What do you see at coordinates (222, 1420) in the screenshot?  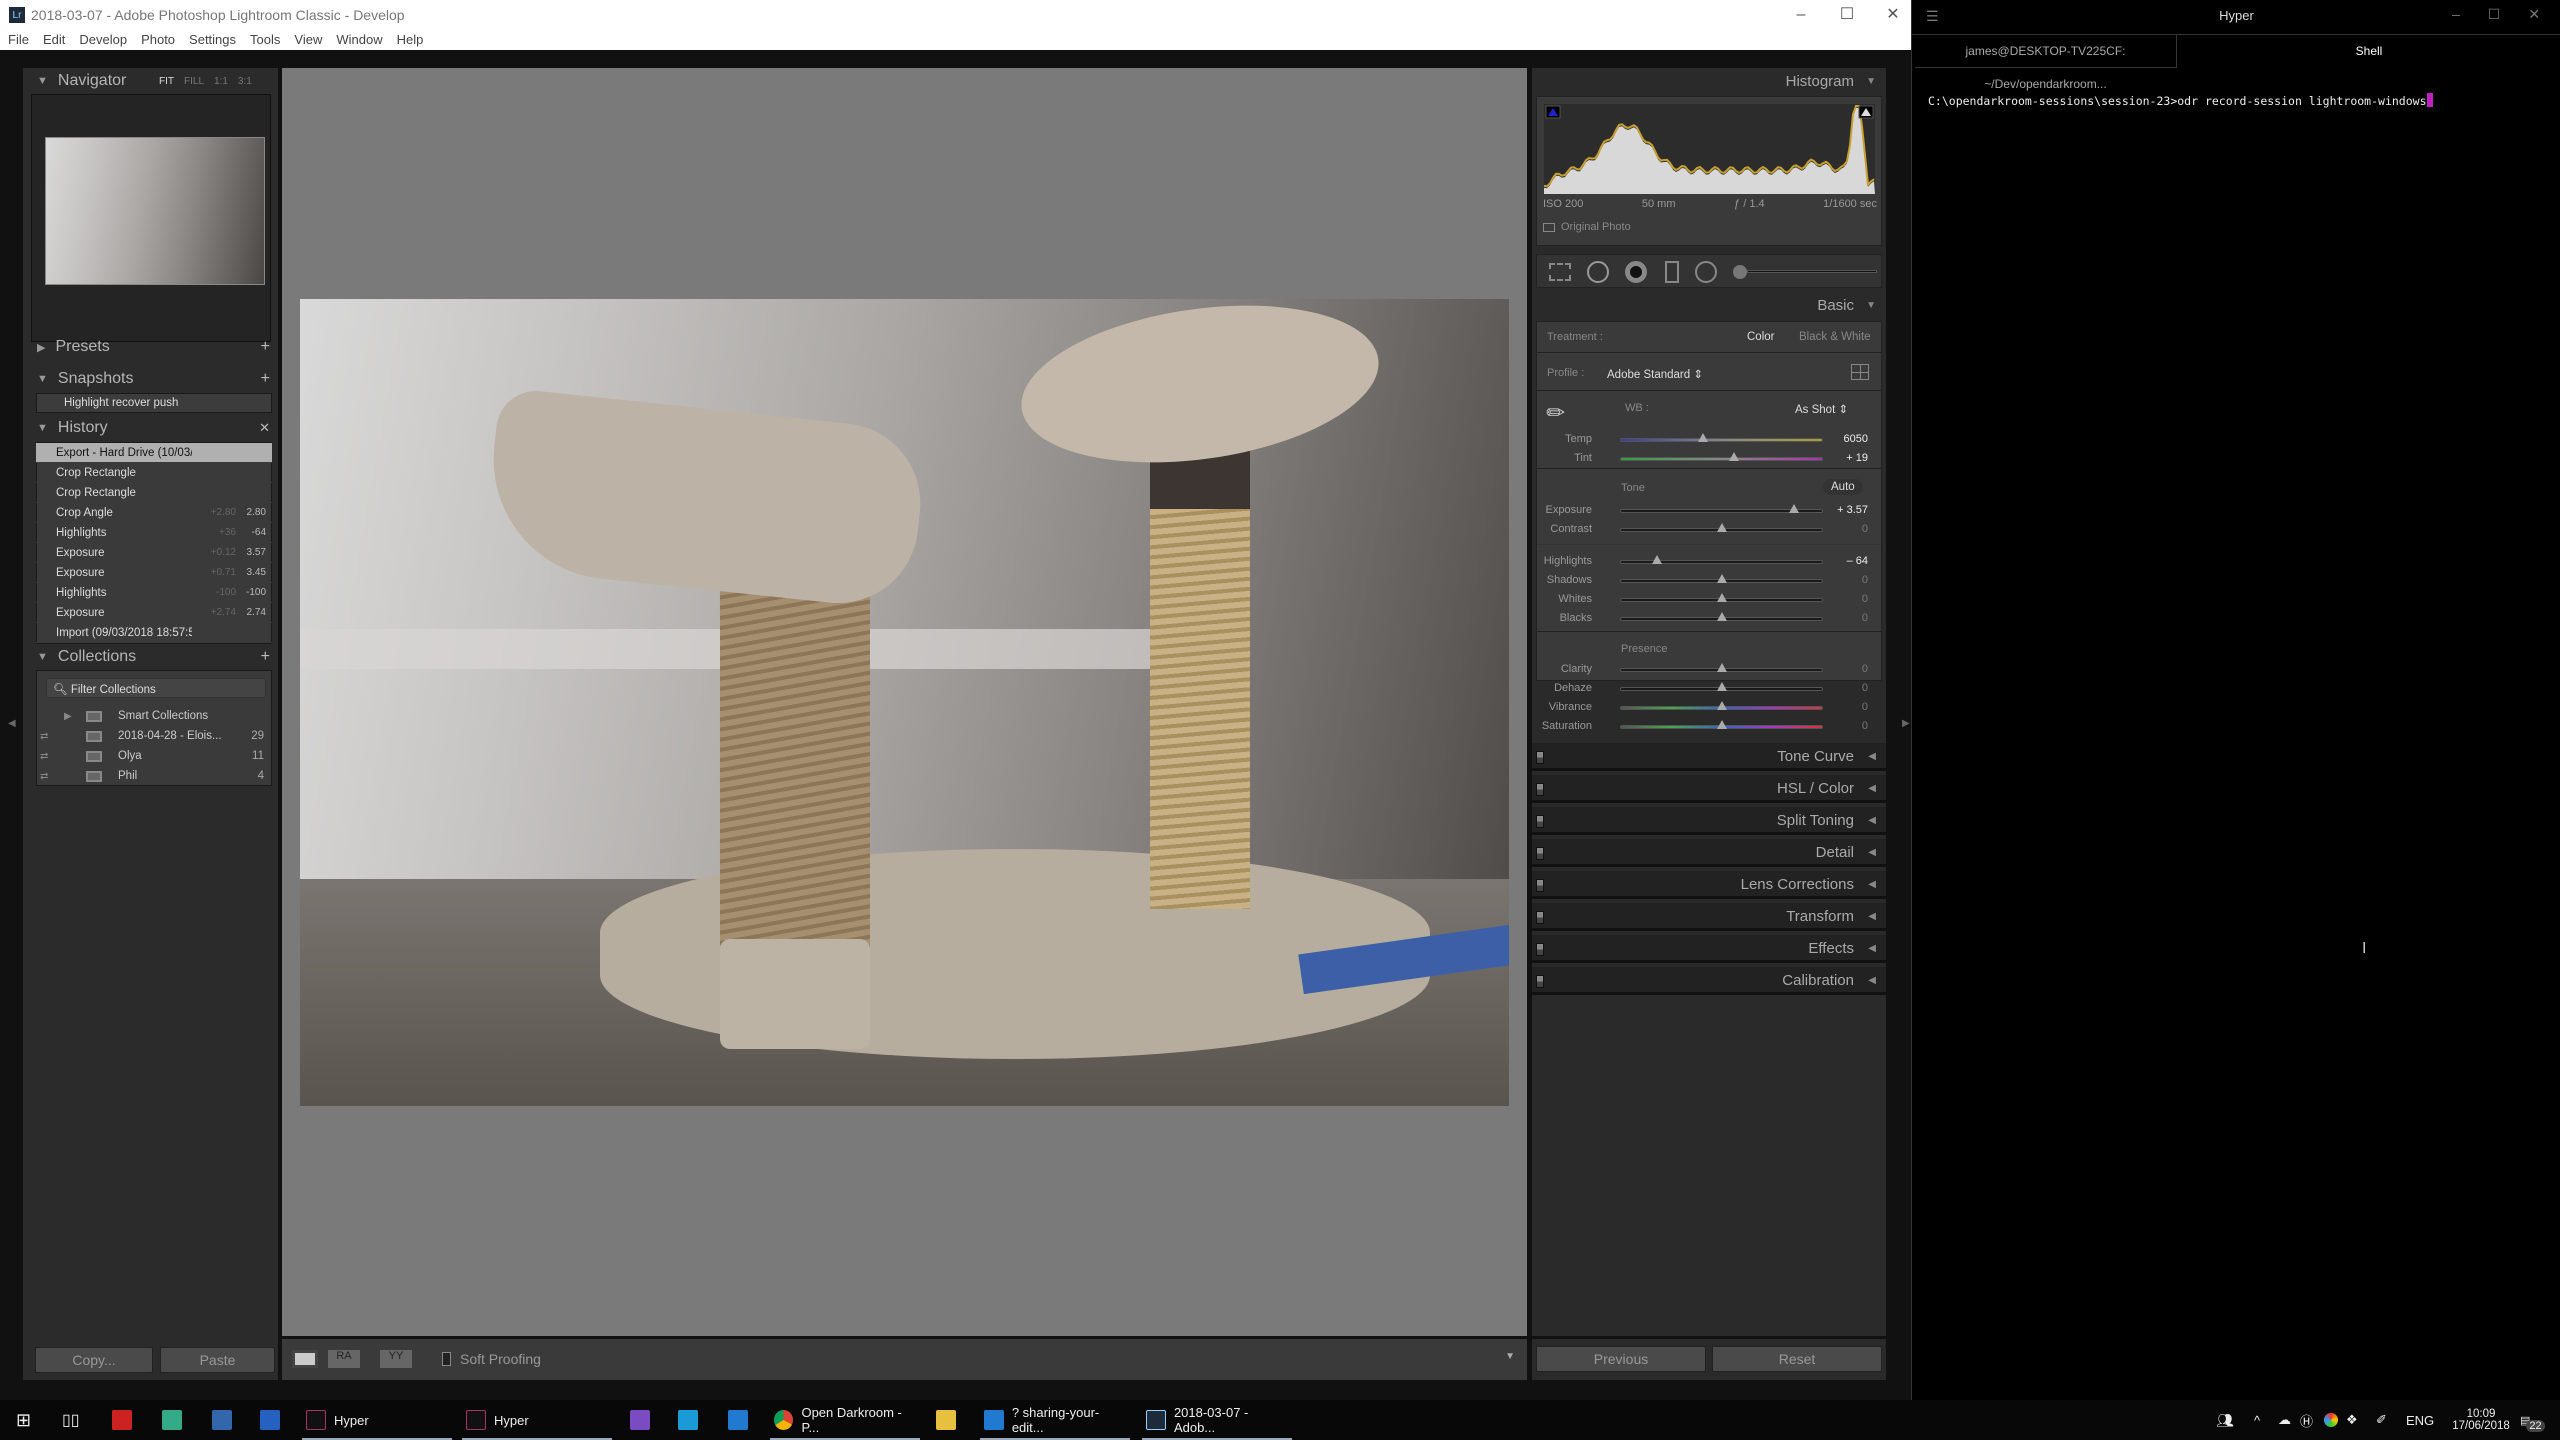 I see `pinned-app-icon` at bounding box center [222, 1420].